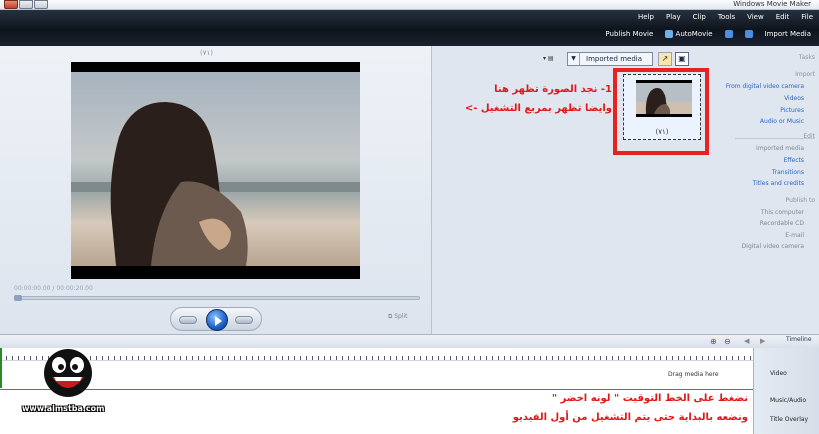 The width and height of the screenshot is (819, 434). What do you see at coordinates (799, 339) in the screenshot?
I see `timeline-view-toggle: Timeline` at bounding box center [799, 339].